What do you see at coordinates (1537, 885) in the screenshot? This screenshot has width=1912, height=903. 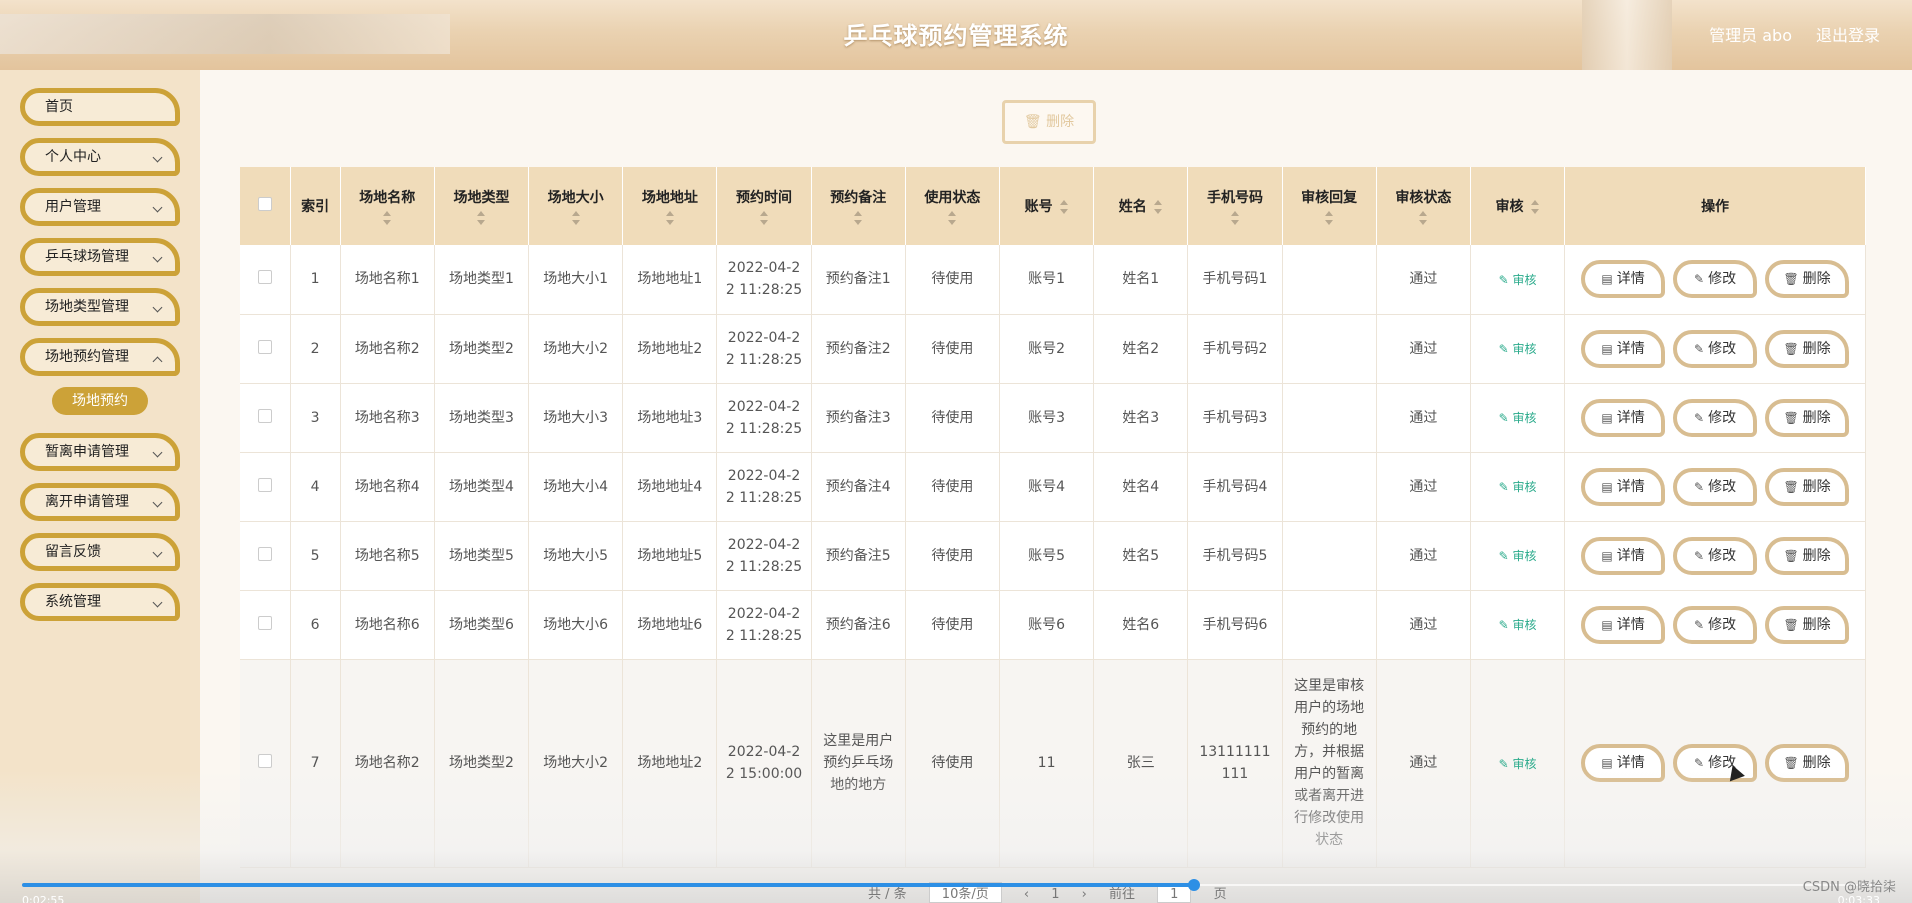 I see `video-progress-track` at bounding box center [1537, 885].